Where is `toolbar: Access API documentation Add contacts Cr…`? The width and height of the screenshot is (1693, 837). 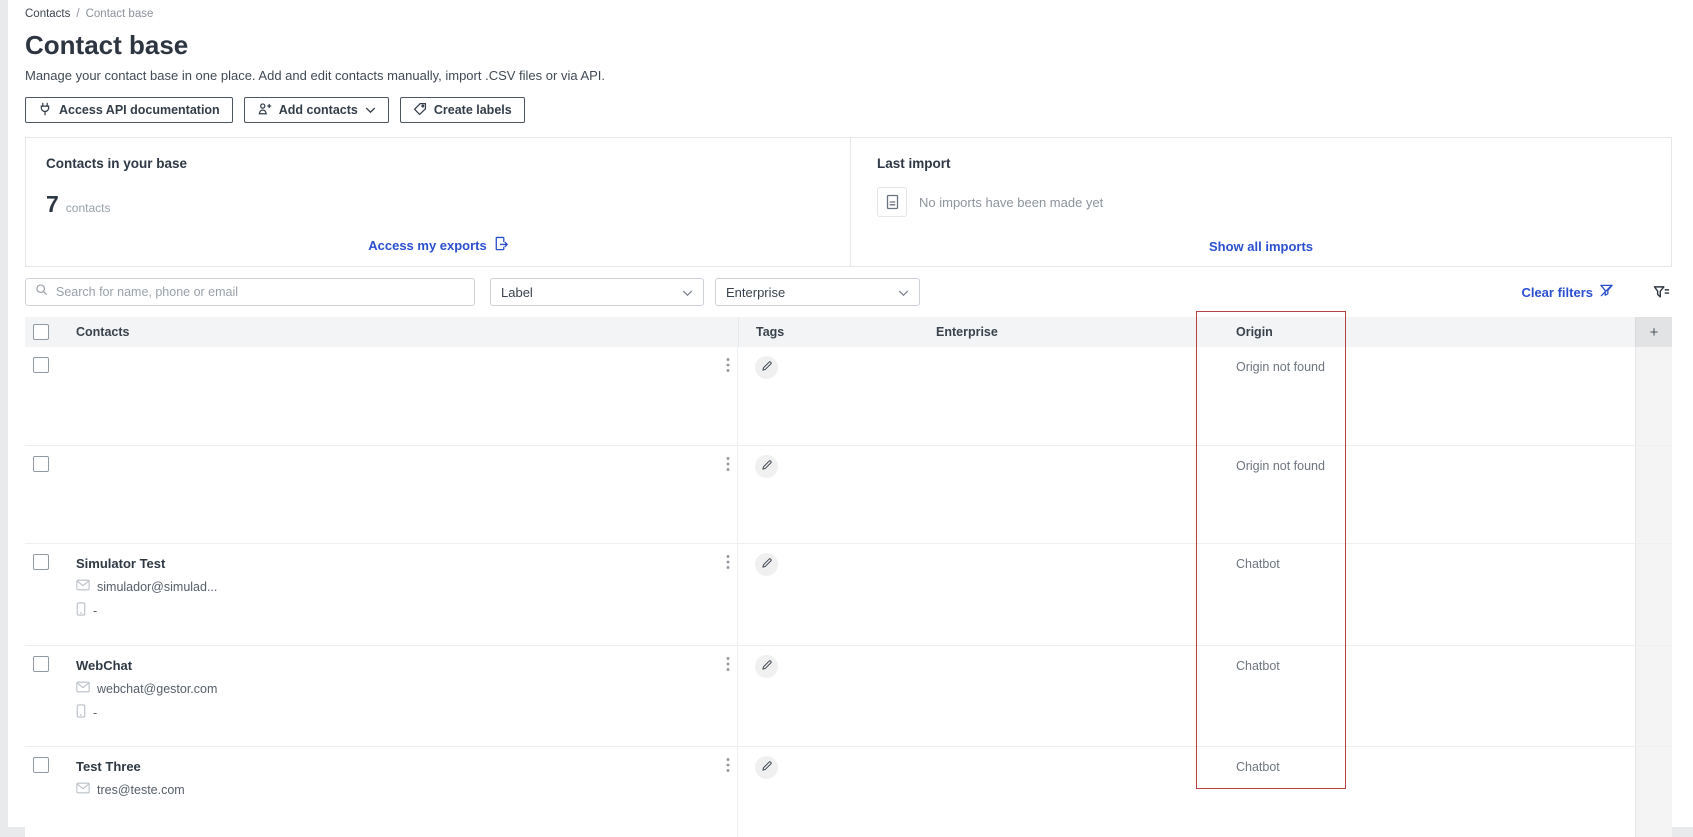 toolbar: Access API documentation Add contacts Cr… is located at coordinates (848, 110).